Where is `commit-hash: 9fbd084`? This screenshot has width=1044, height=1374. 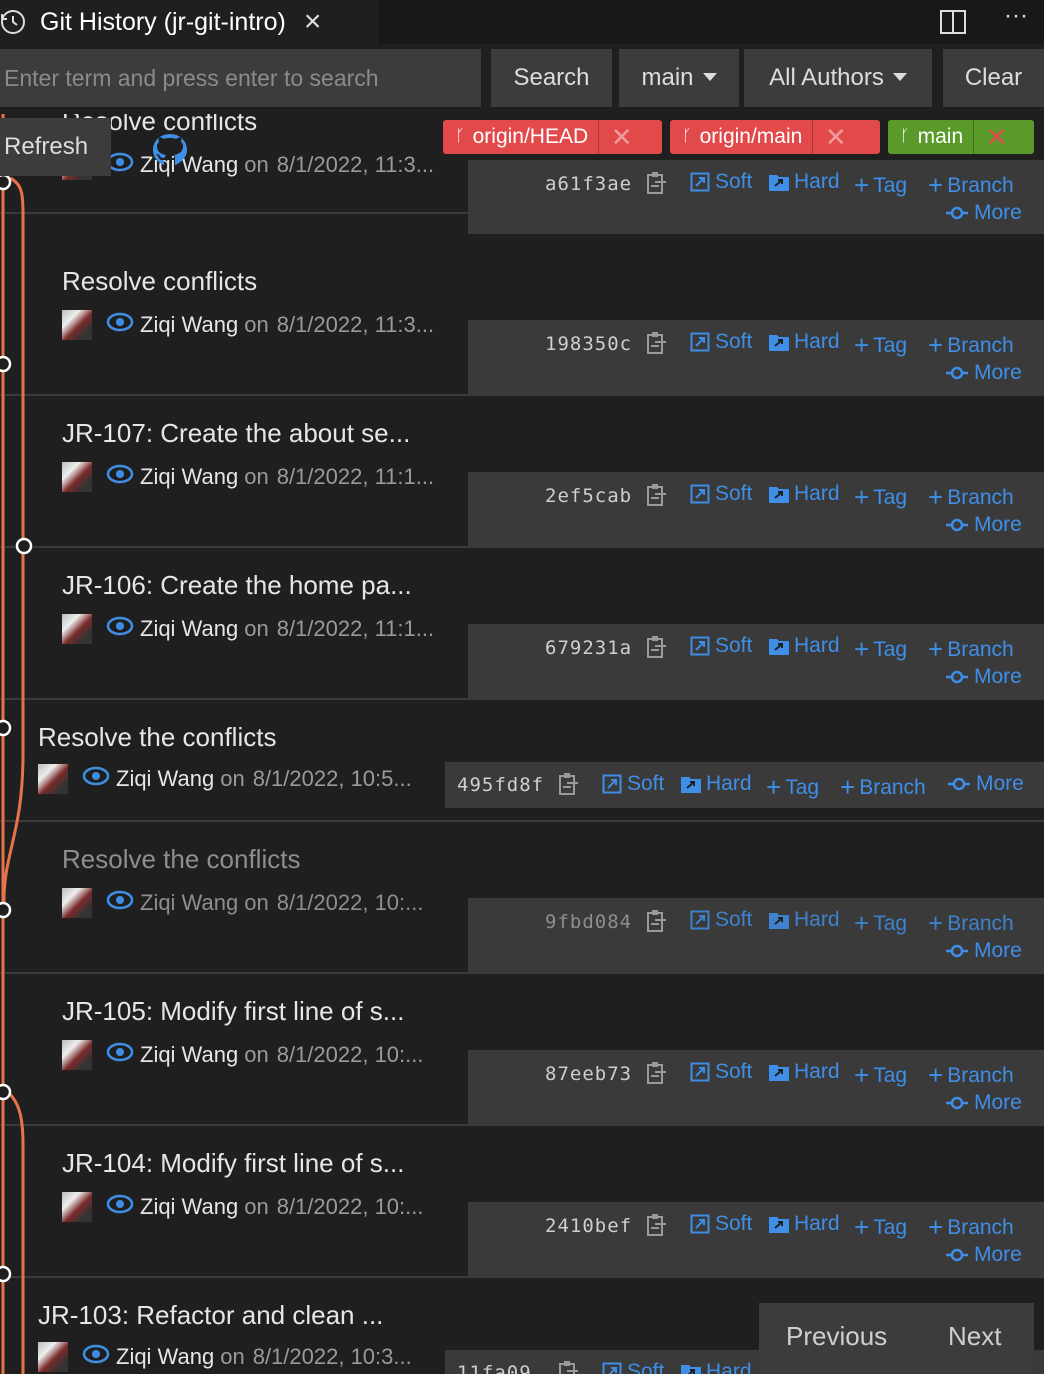 commit-hash: 9fbd084 is located at coordinates (588, 922).